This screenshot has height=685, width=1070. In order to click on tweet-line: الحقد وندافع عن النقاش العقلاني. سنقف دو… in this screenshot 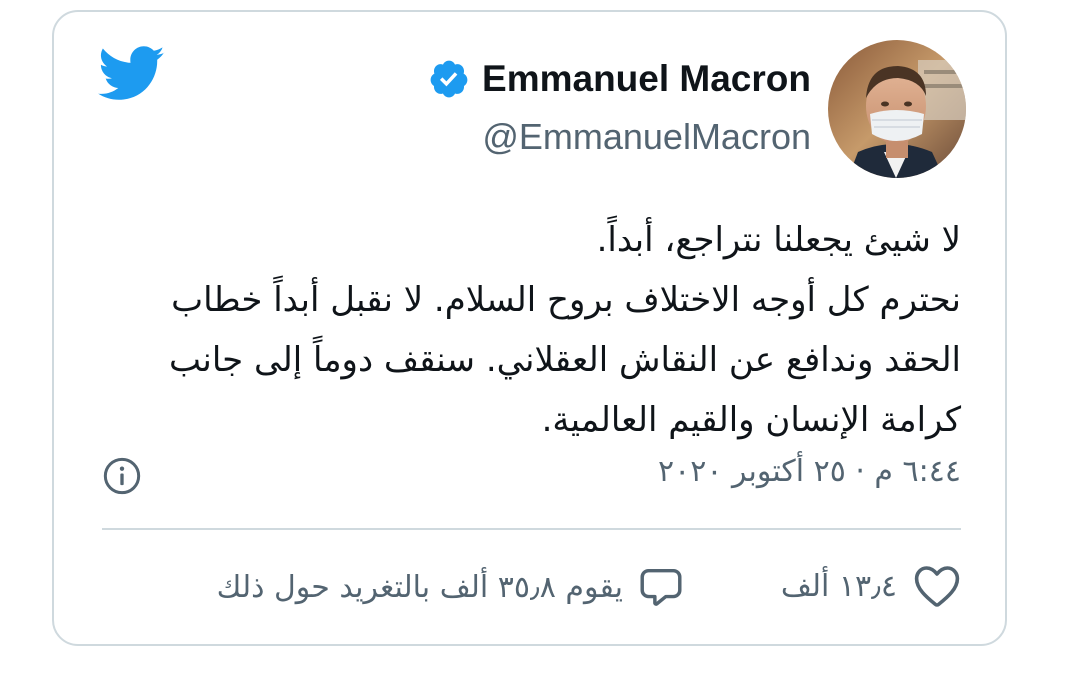, I will do `click(564, 360)`.